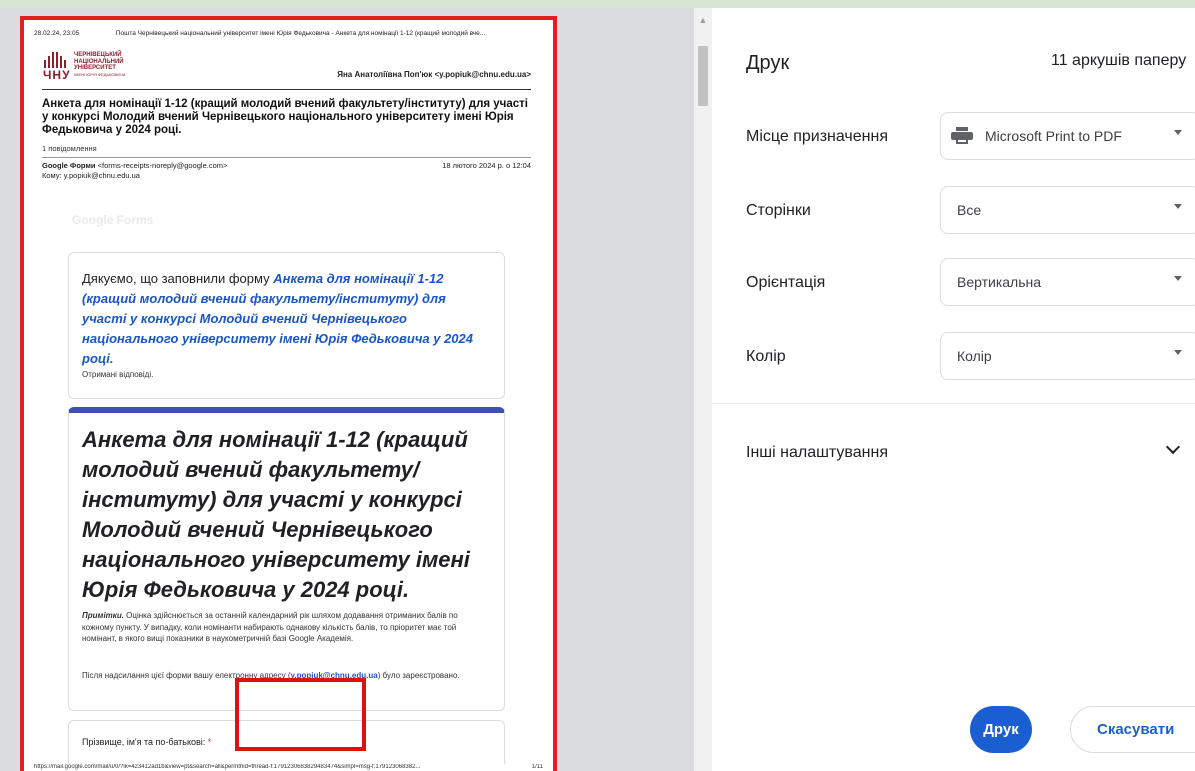  Describe the element at coordinates (817, 136) in the screenshot. I see `destination-label: Місце призначення` at that location.